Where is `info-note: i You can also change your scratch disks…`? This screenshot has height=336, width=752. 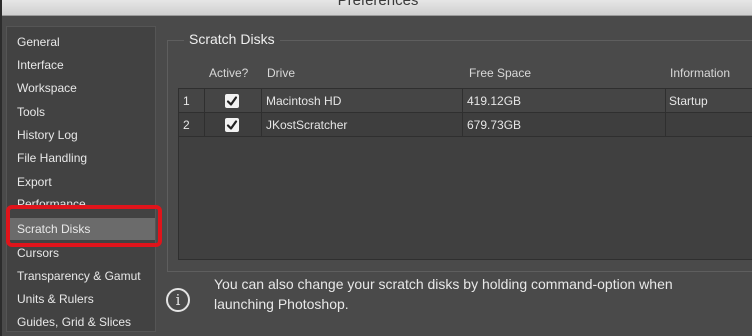 info-note: i You can also change your scratch disks… is located at coordinates (458, 299).